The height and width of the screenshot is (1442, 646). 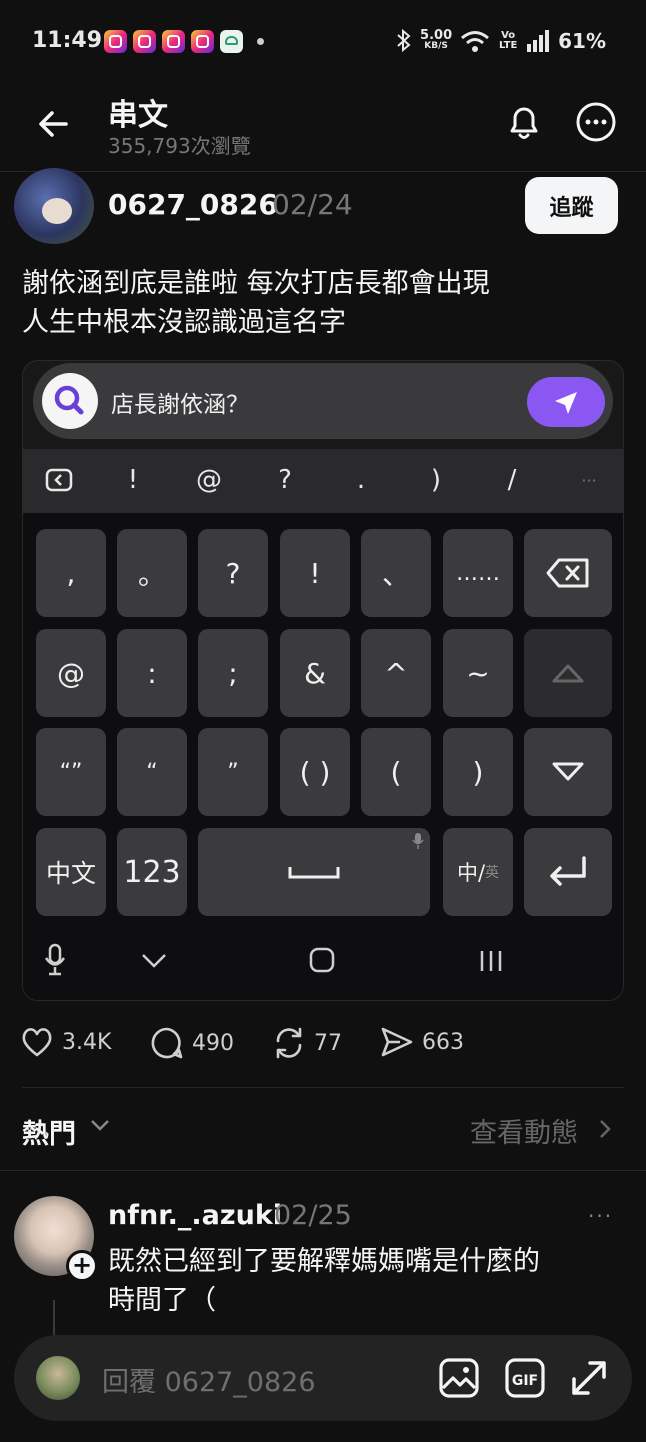 I want to click on symbol-key: /, so click(x=512, y=480).